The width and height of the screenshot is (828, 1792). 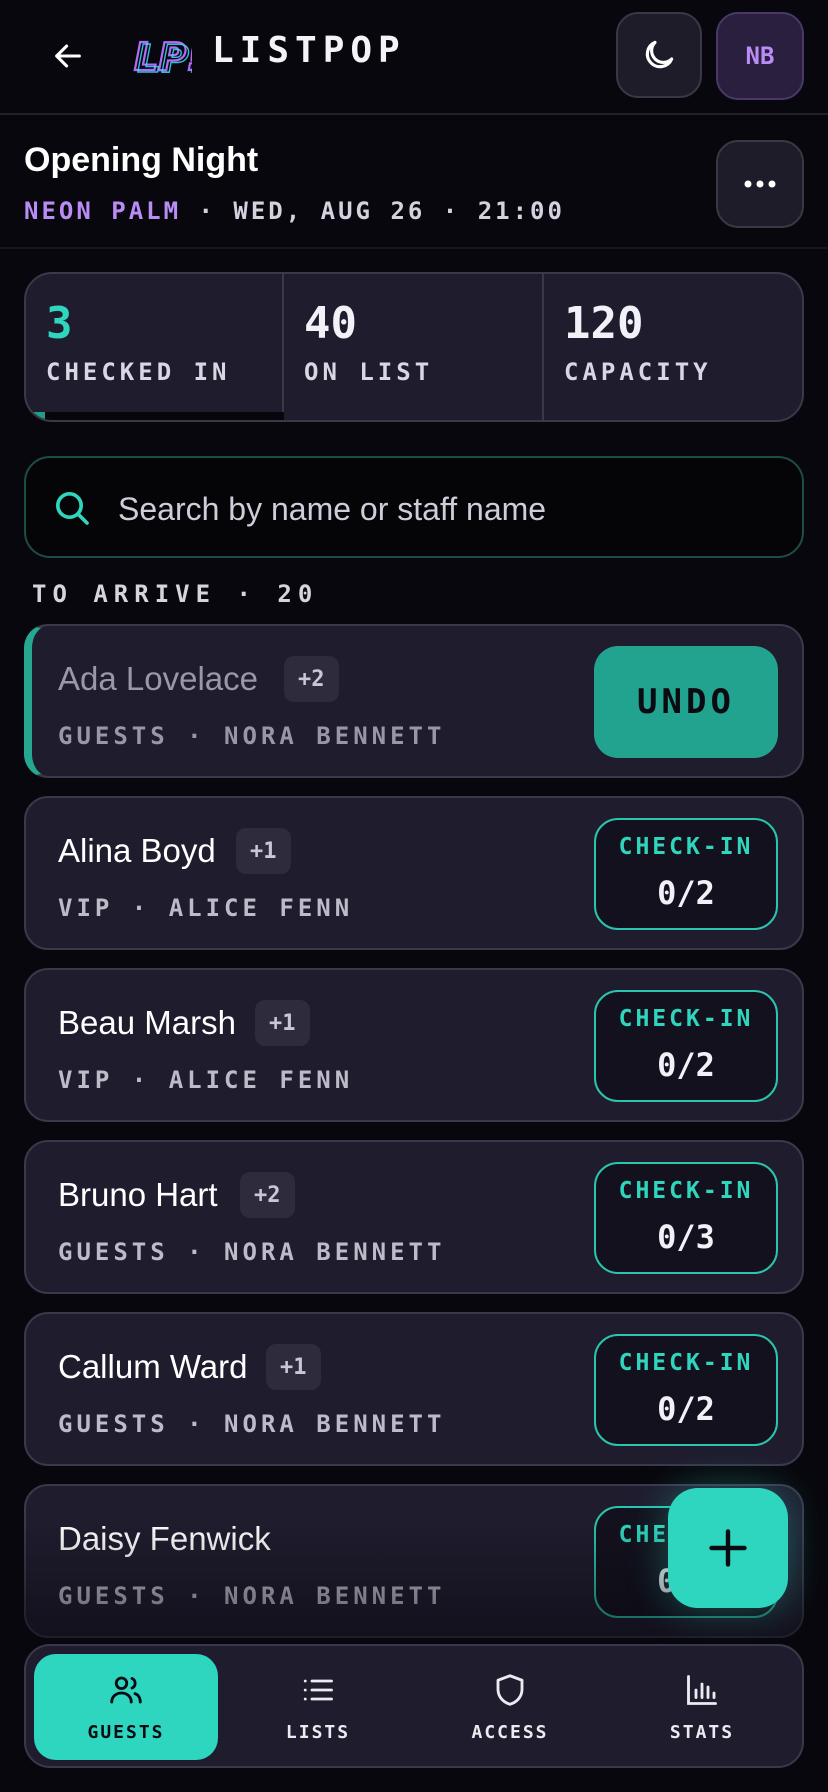 I want to click on add-guest-button, so click(x=728, y=1548).